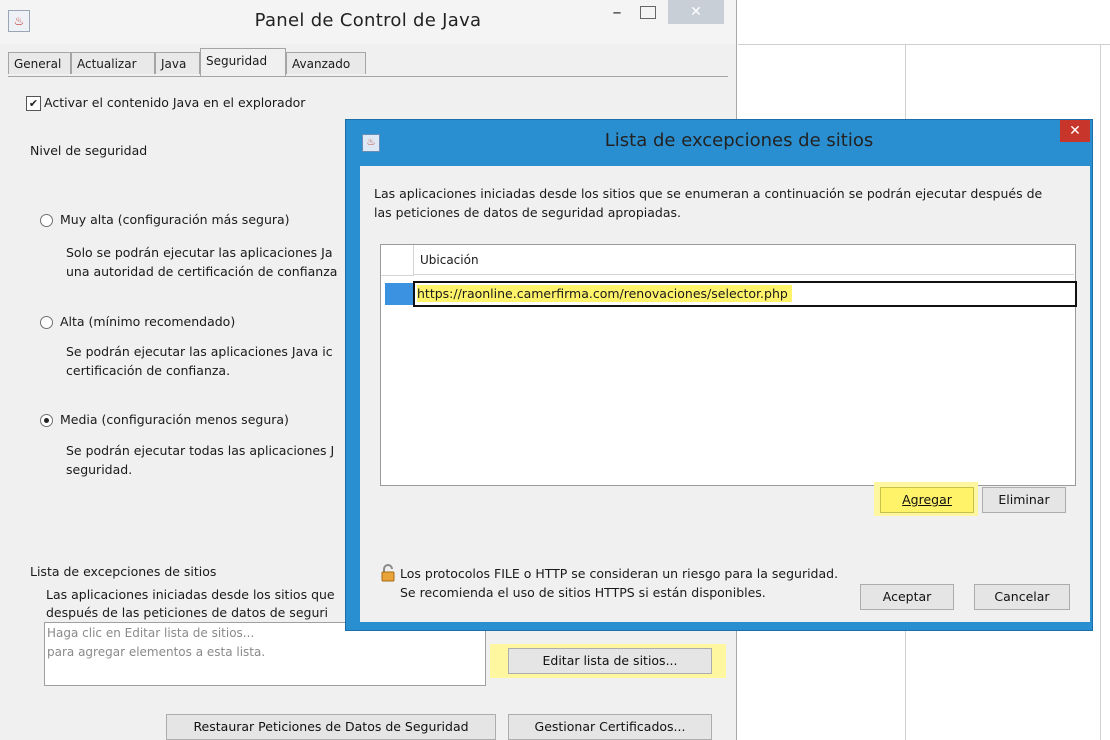 Image resolution: width=1110 pixels, height=740 pixels. Describe the element at coordinates (174, 419) in the screenshot. I see `radio-medium-label: Media (configuración menos segura)` at that location.